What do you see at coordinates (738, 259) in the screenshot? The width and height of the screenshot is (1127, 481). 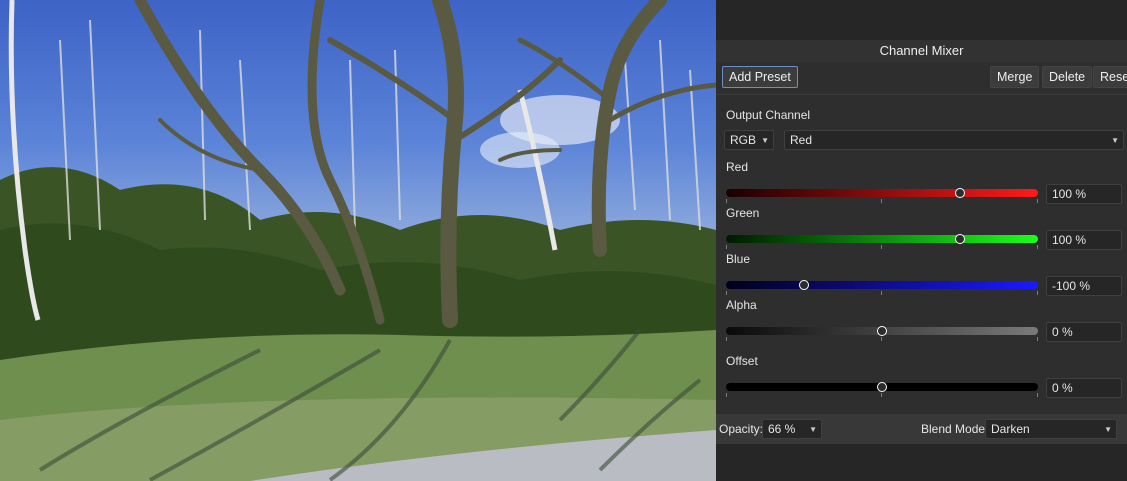 I see `blue-slider-label: Blue` at bounding box center [738, 259].